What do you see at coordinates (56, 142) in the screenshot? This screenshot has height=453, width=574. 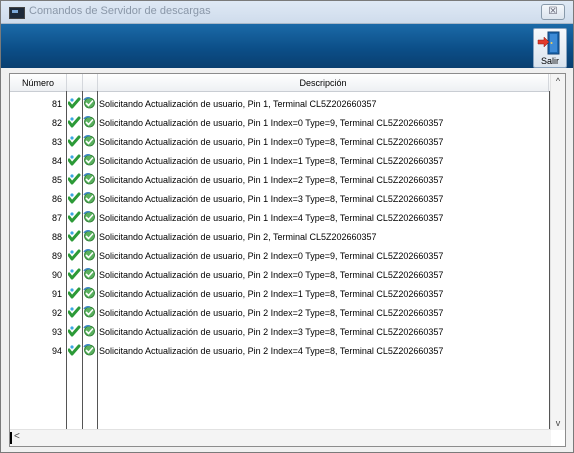 I see `row-number: 83` at bounding box center [56, 142].